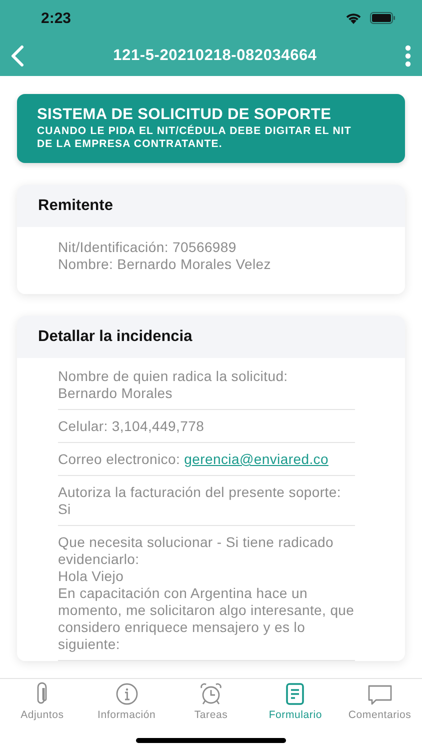 The image size is (422, 750). What do you see at coordinates (211, 694) in the screenshot?
I see `alarm-clock-icon` at bounding box center [211, 694].